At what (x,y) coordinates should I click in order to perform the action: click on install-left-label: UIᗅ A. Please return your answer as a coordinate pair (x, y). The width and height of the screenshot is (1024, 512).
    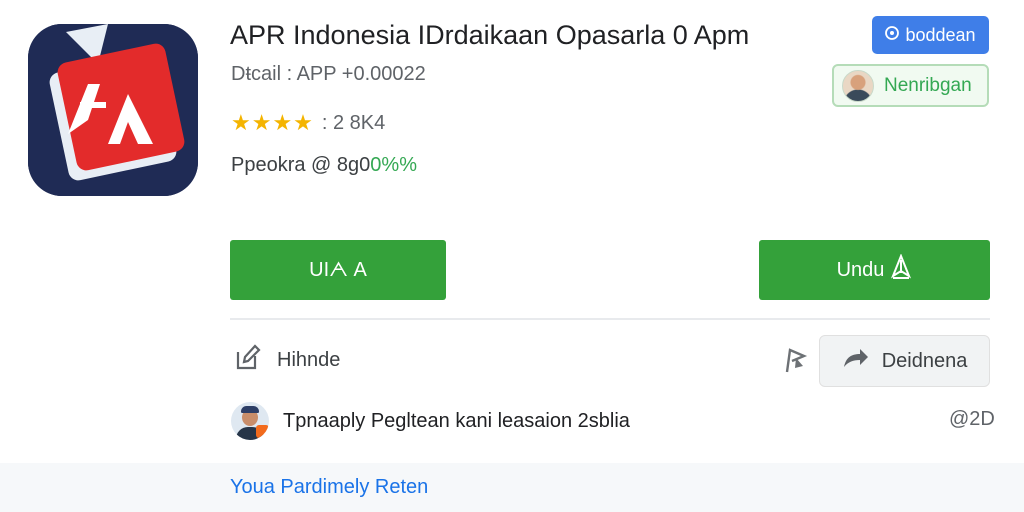
    Looking at the image, I should click on (338, 269).